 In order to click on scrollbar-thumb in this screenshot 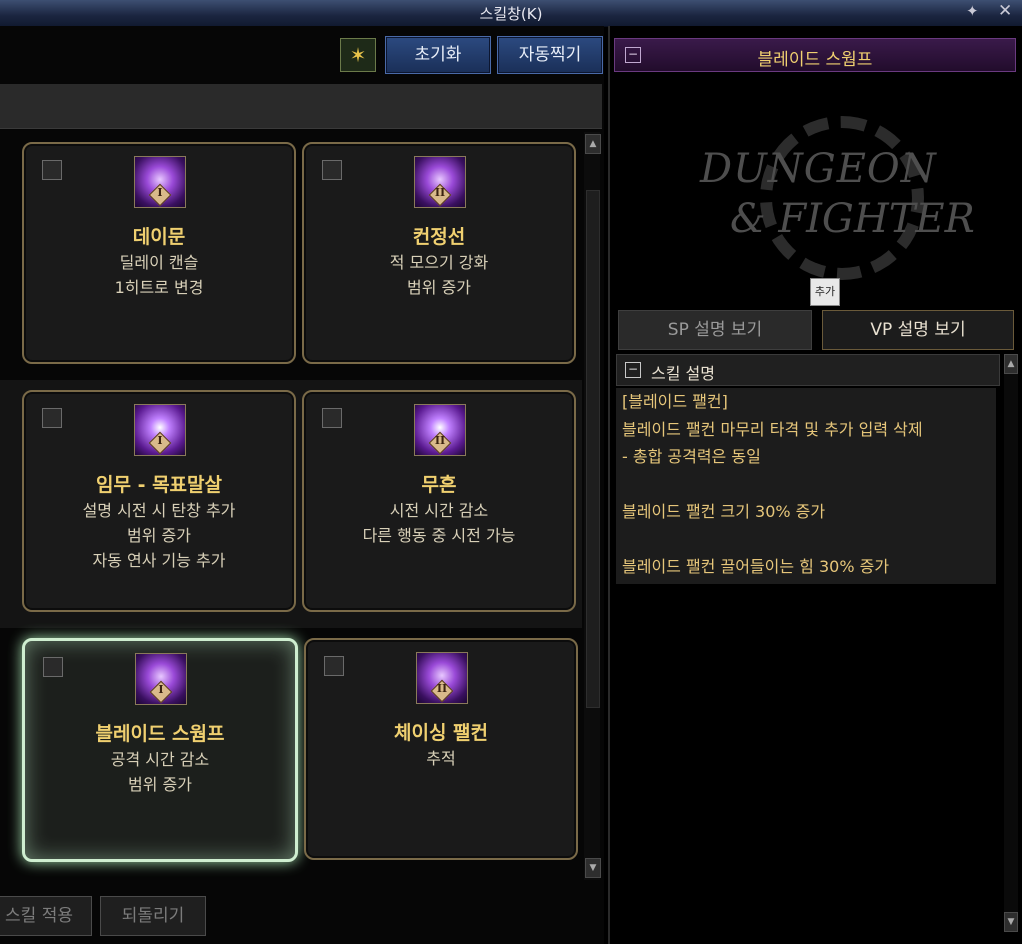, I will do `click(593, 449)`.